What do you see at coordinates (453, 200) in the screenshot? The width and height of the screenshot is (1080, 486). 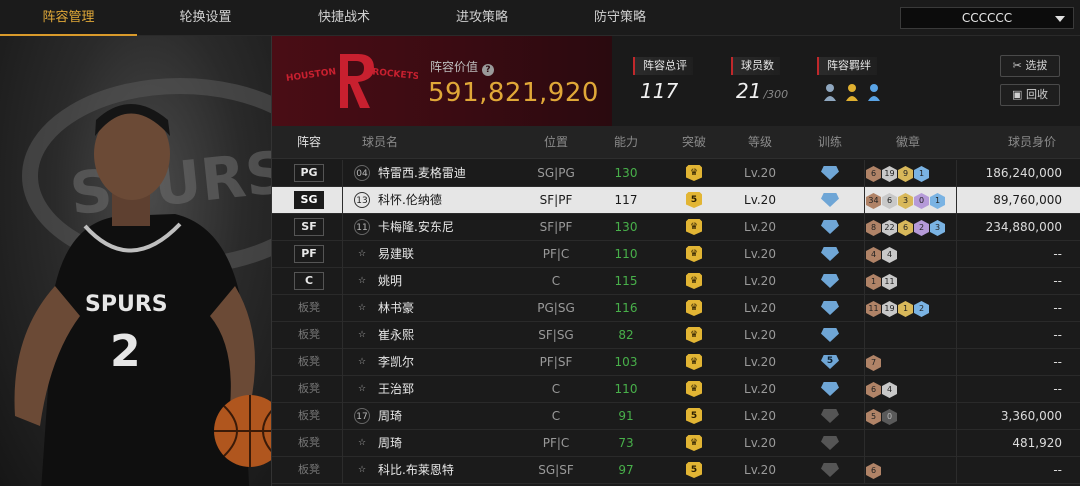 I see `player-name: 科怀.伦纳德` at bounding box center [453, 200].